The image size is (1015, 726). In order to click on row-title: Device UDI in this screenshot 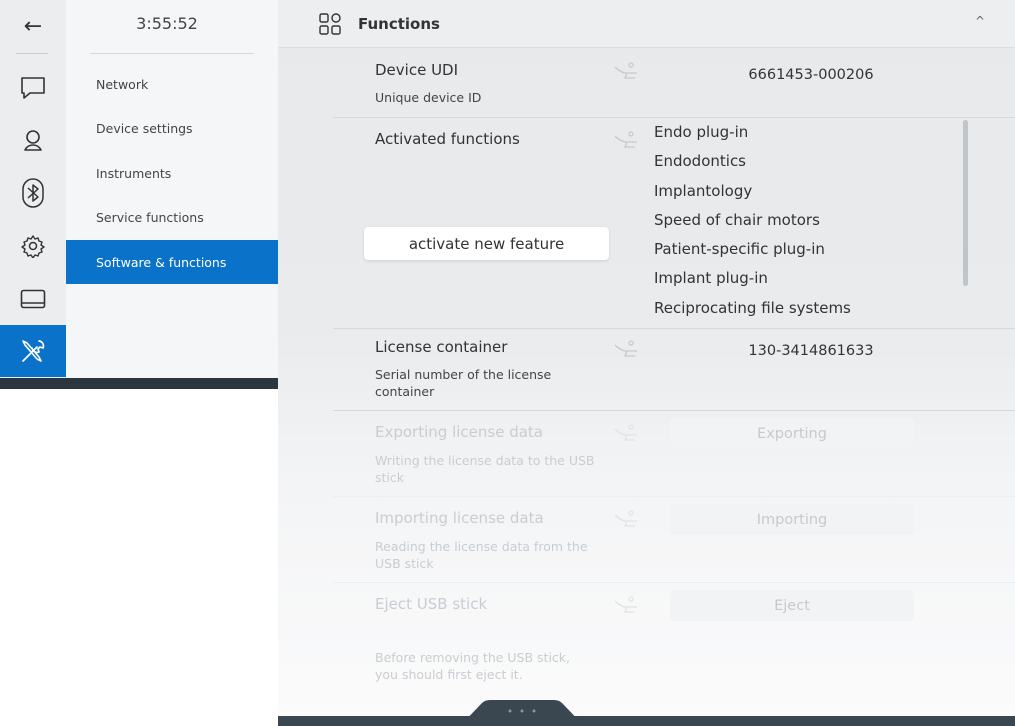, I will do `click(417, 70)`.